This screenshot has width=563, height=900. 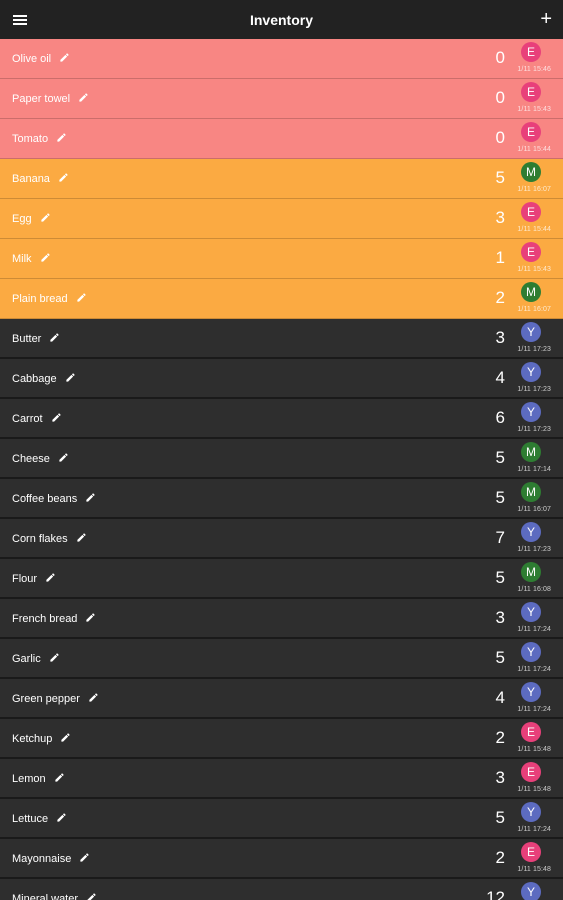 What do you see at coordinates (281, 99) in the screenshot?
I see `list-item: Paper towel 0 E 1/11 15:43` at bounding box center [281, 99].